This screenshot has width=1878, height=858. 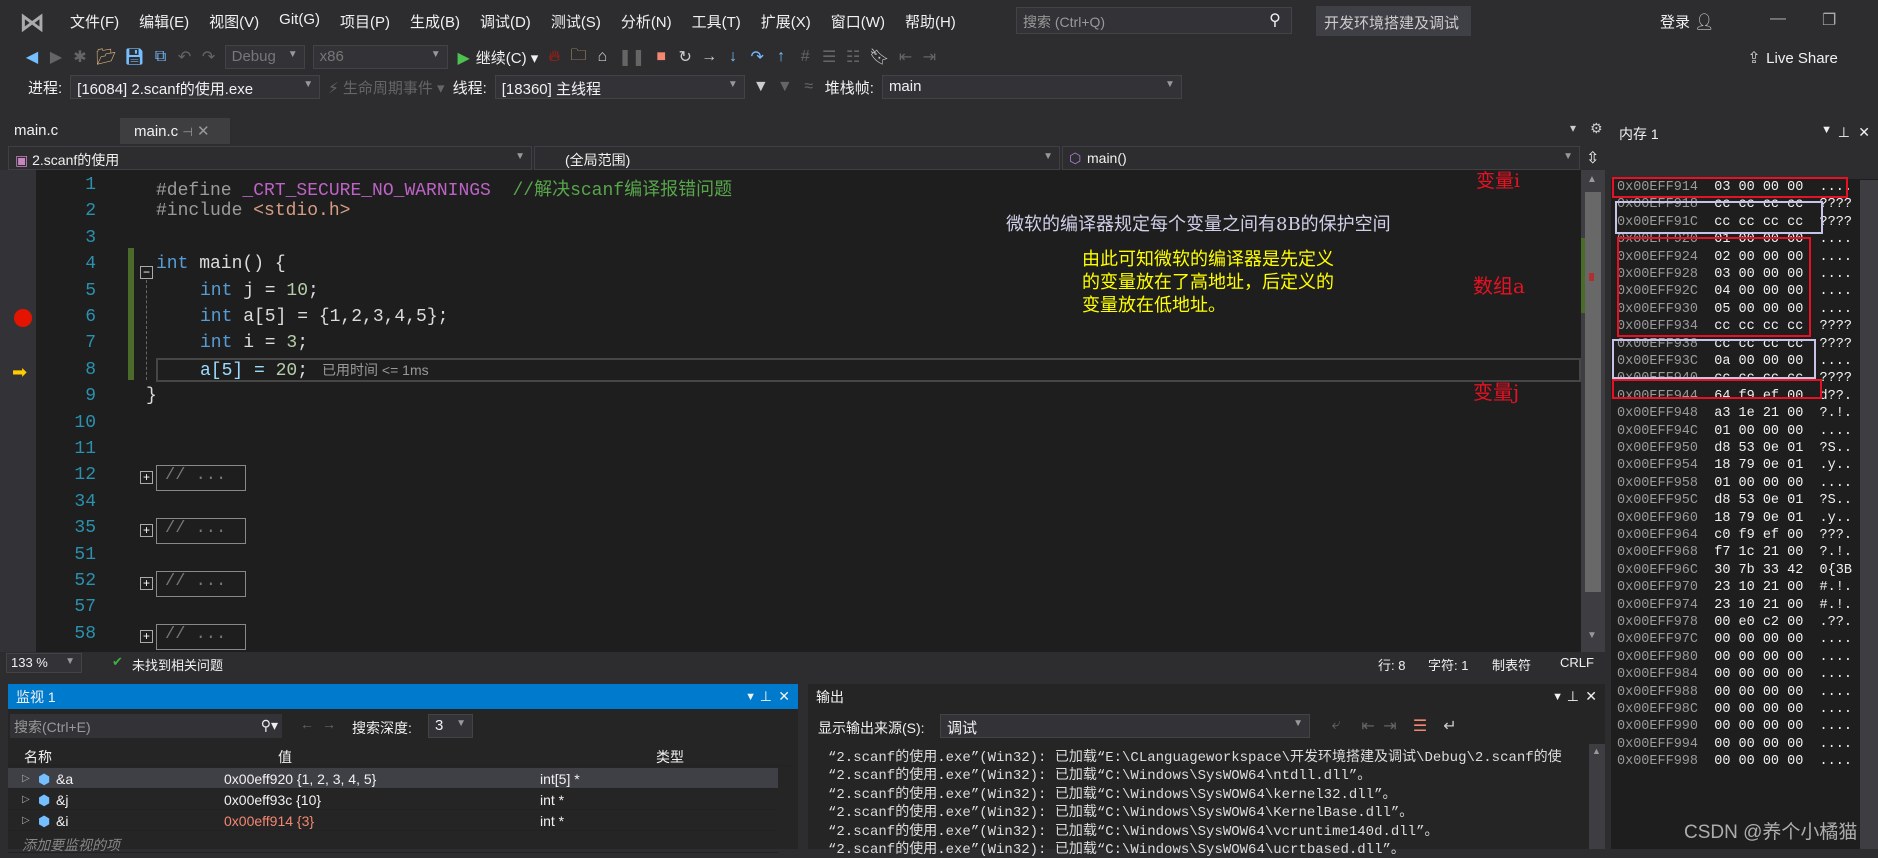 What do you see at coordinates (554, 57) in the screenshot?
I see `hot-reload-icon: 🔥︎` at bounding box center [554, 57].